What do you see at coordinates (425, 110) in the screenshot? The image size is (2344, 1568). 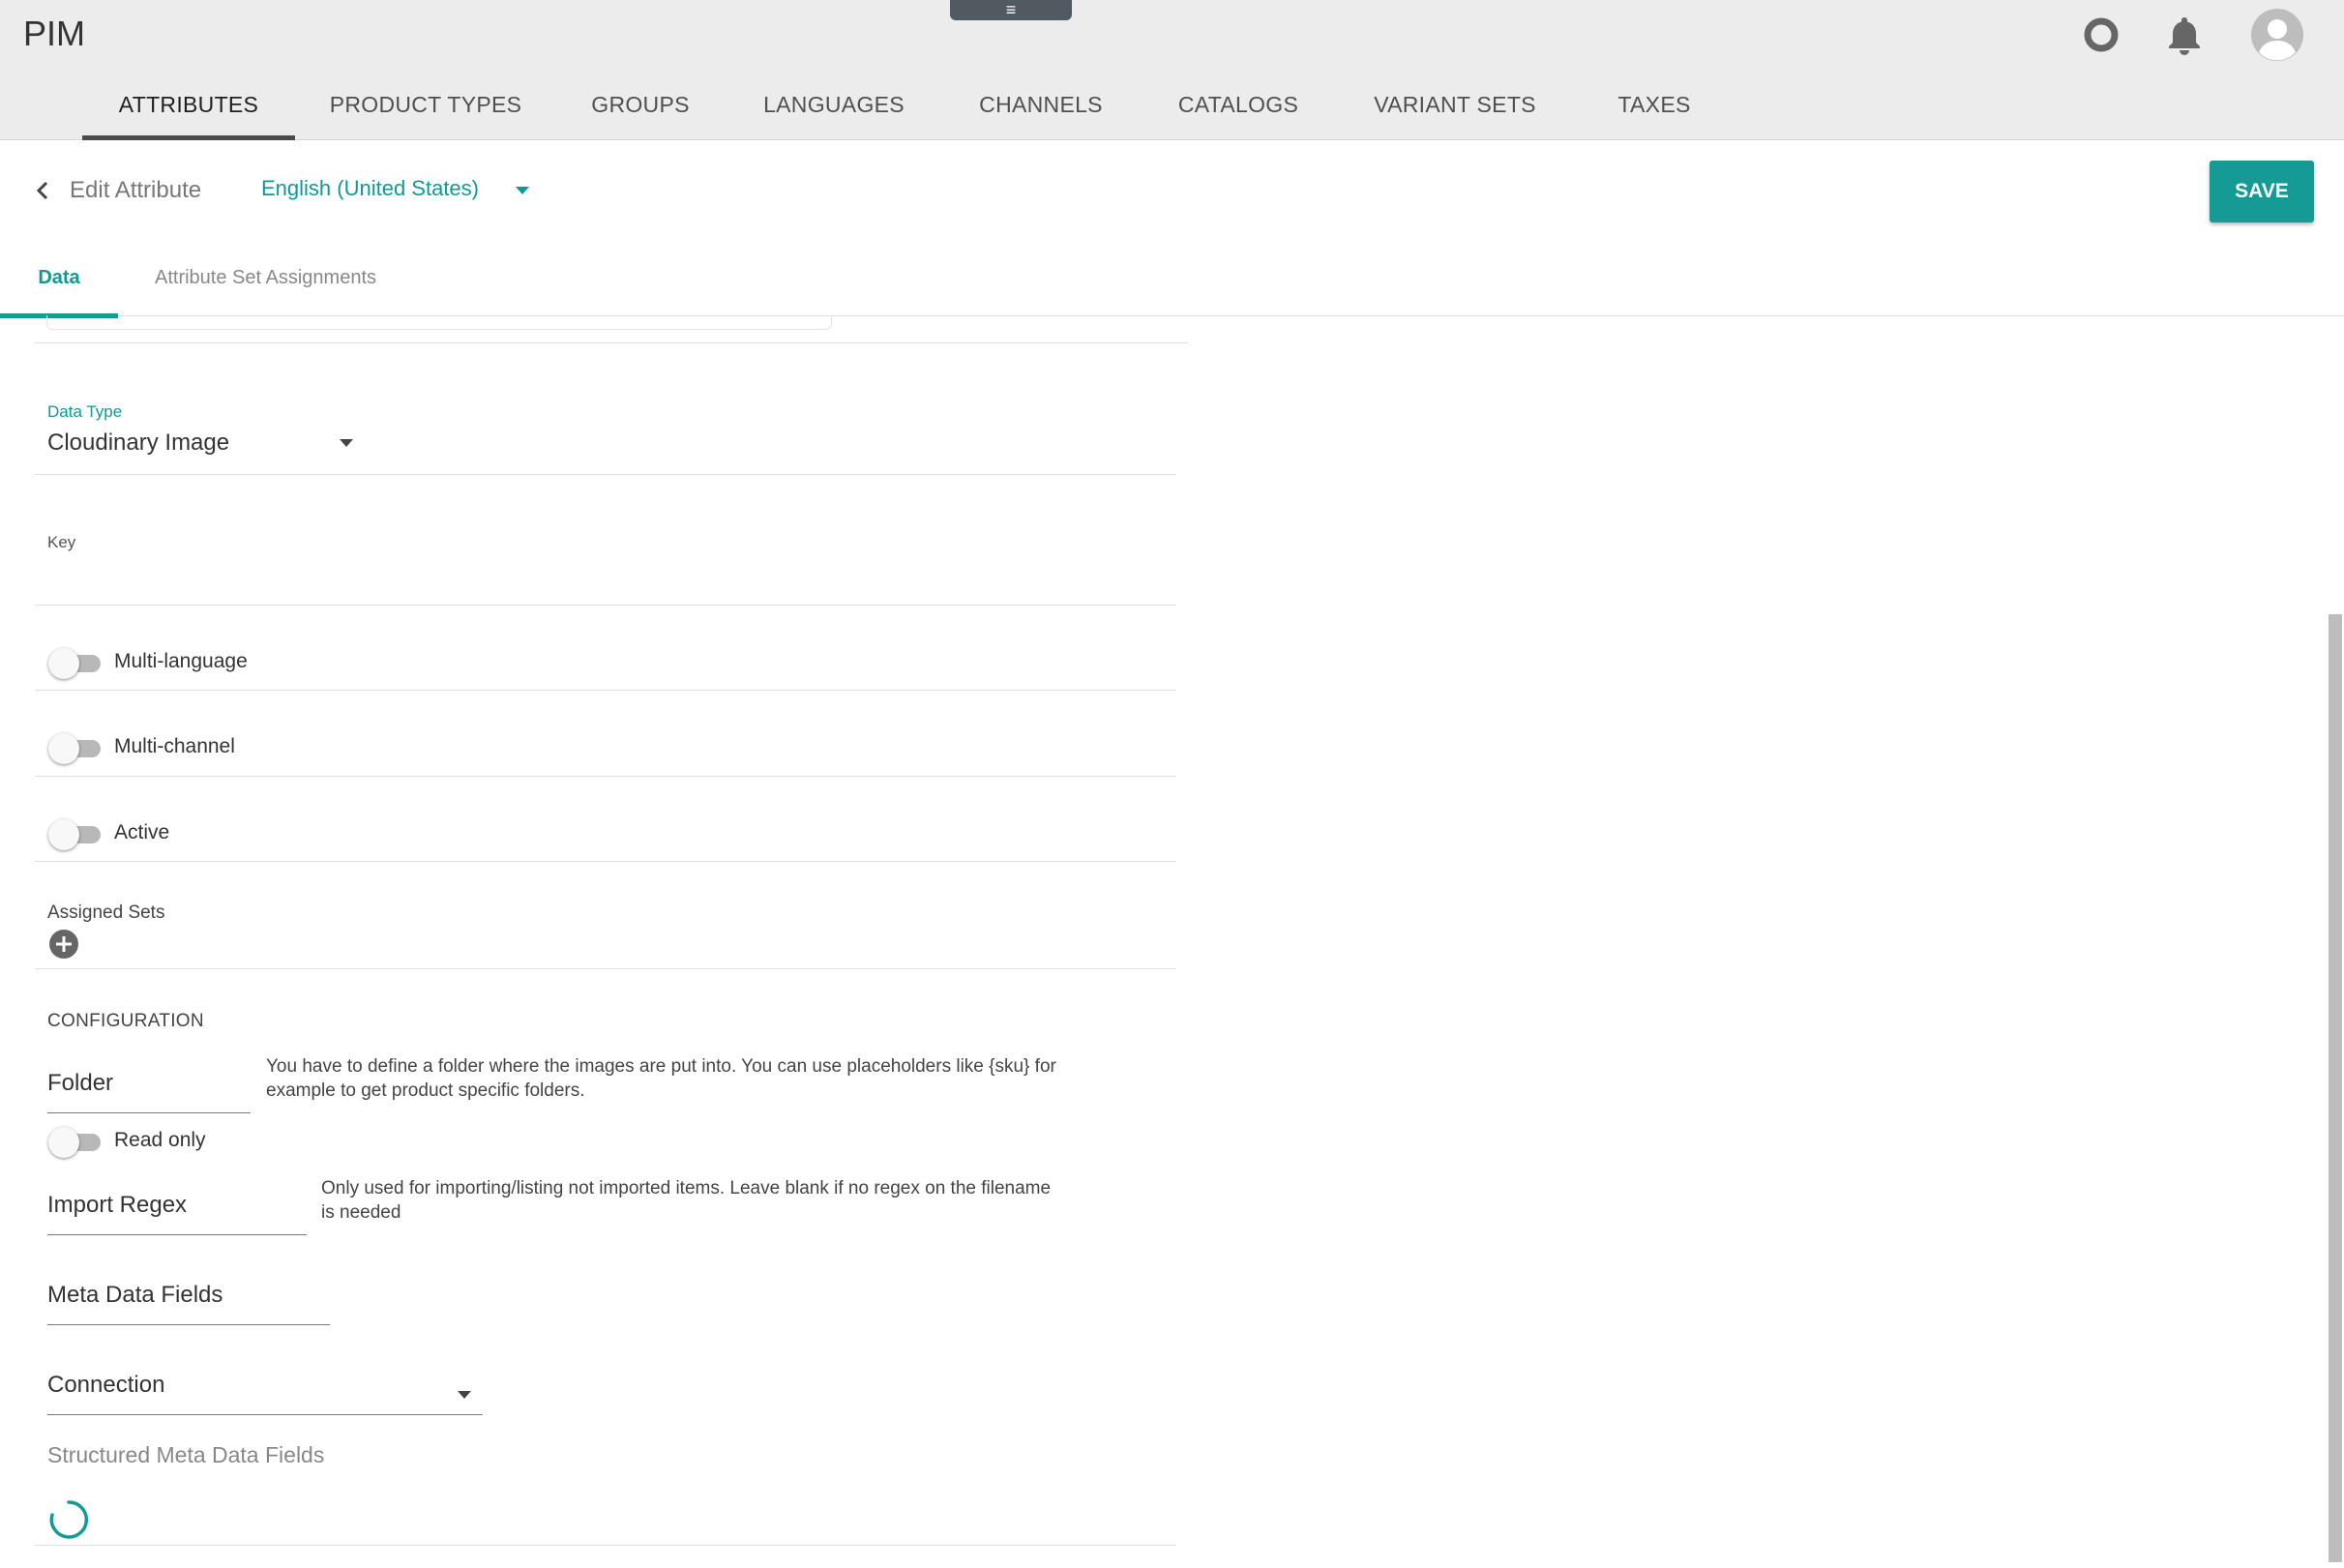 I see `tab-product-types: PRODUCT TYPES` at bounding box center [425, 110].